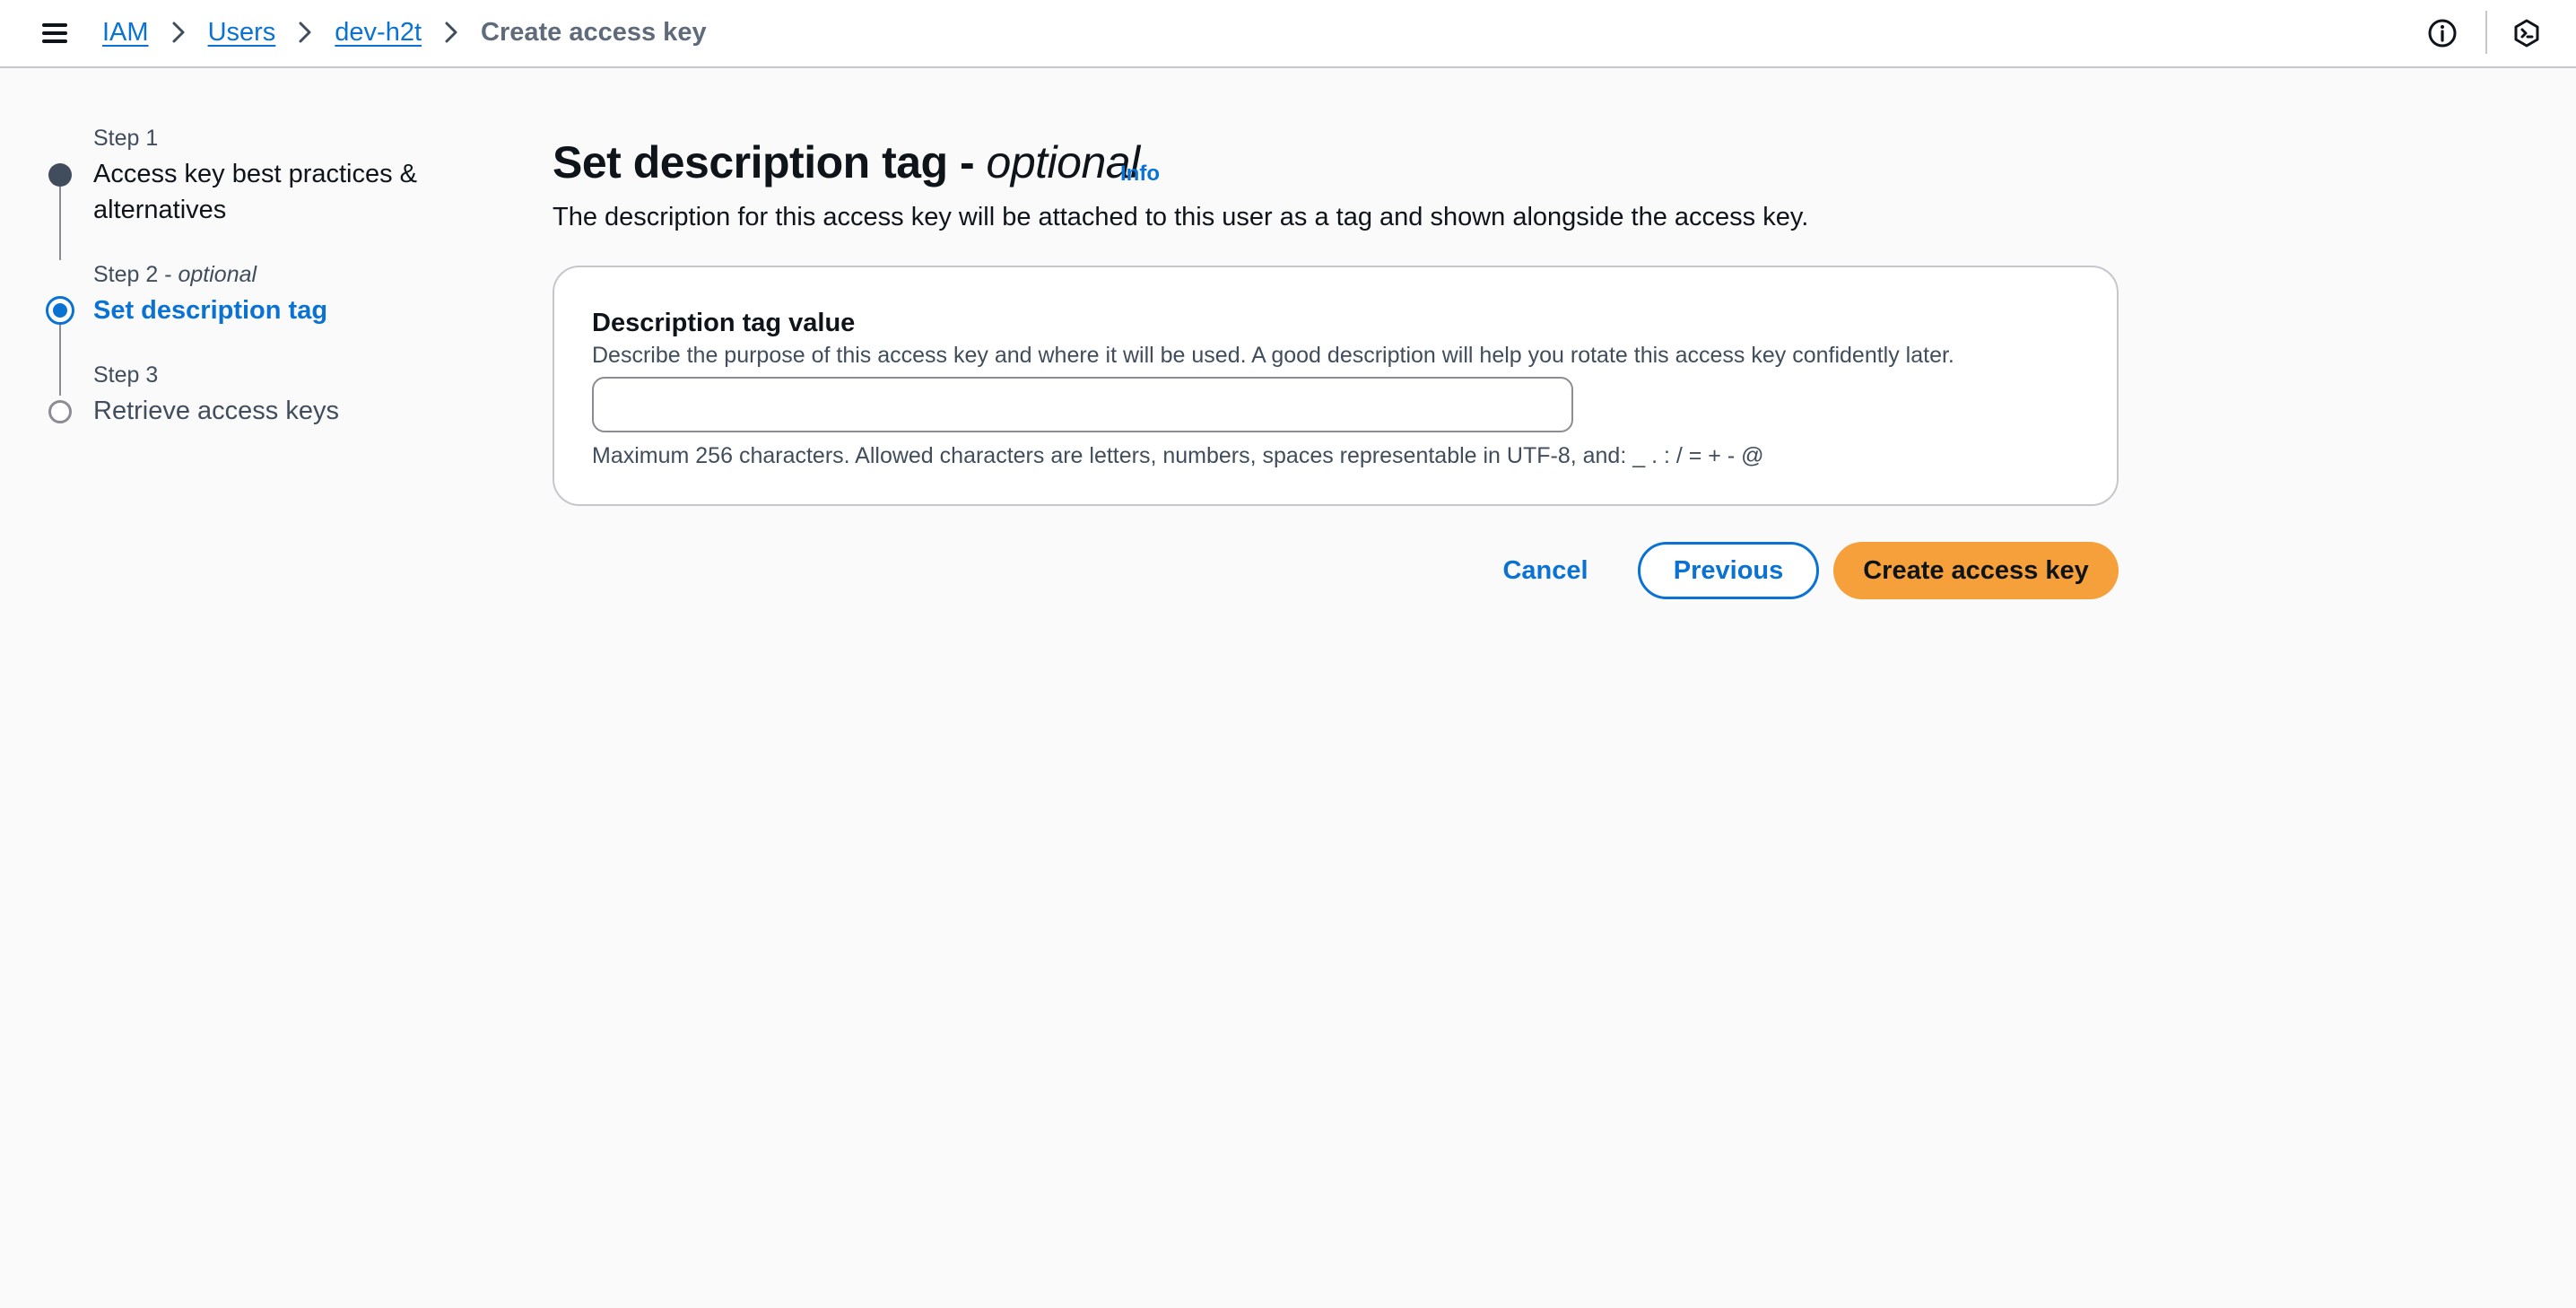  What do you see at coordinates (125, 33) in the screenshot?
I see `breadcrumb-link-iam: IAM` at bounding box center [125, 33].